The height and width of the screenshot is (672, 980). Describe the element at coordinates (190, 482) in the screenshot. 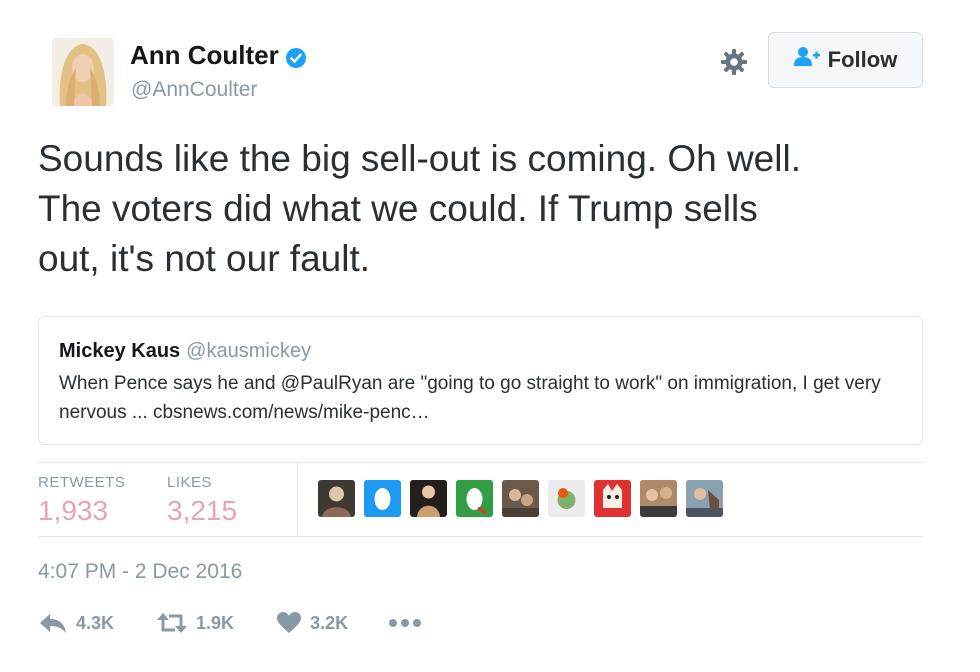

I see `likes-label: LIKES` at that location.